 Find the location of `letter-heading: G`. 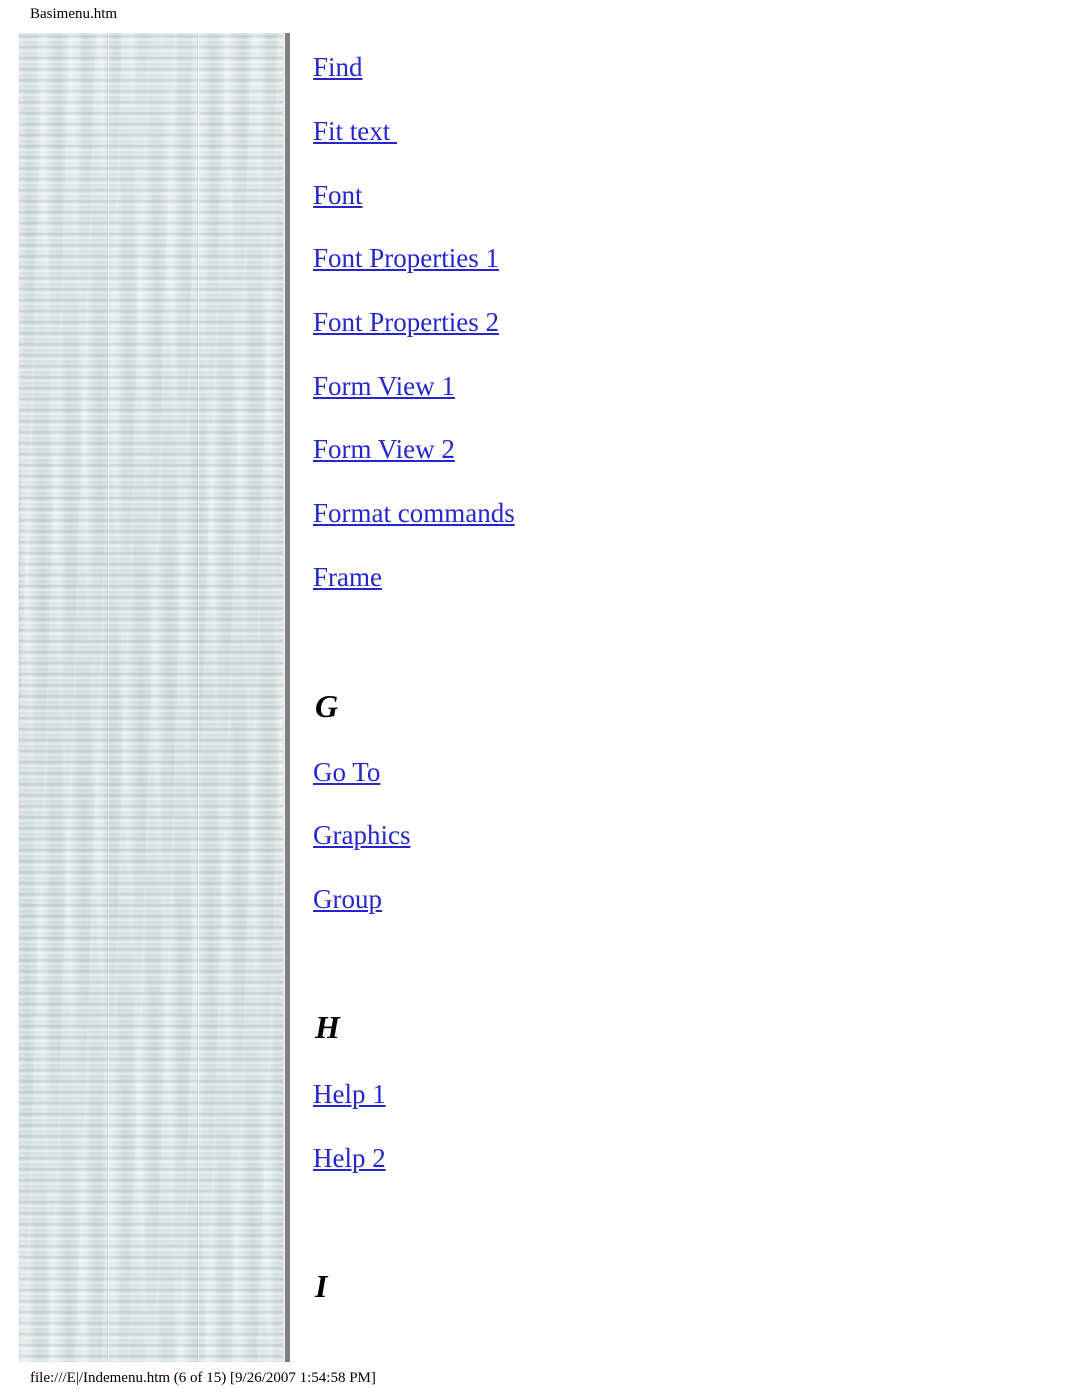

letter-heading: G is located at coordinates (327, 706).